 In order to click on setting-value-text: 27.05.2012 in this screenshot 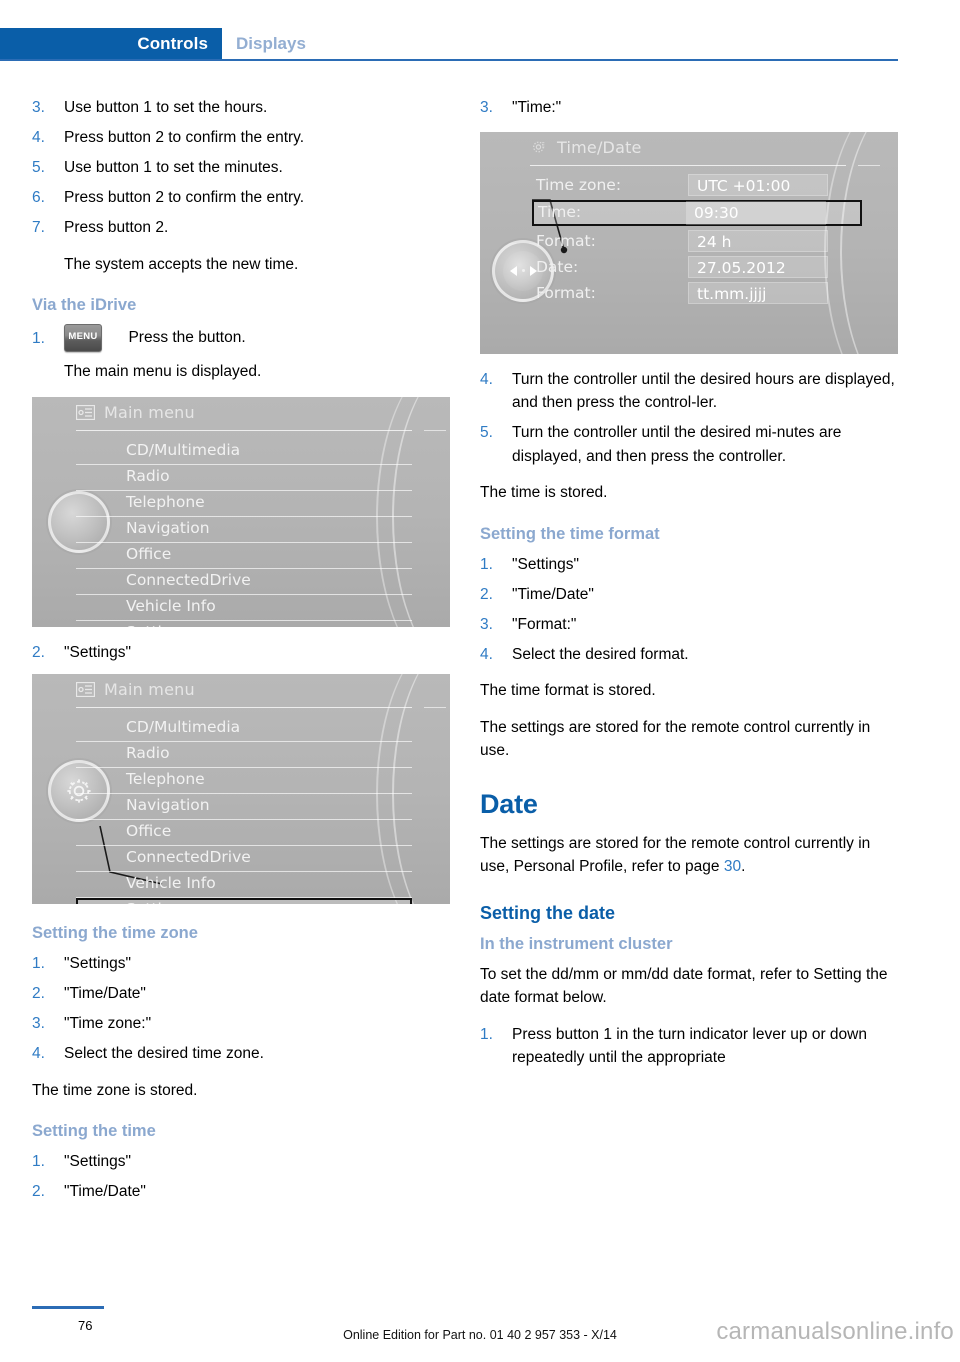, I will do `click(741, 267)`.